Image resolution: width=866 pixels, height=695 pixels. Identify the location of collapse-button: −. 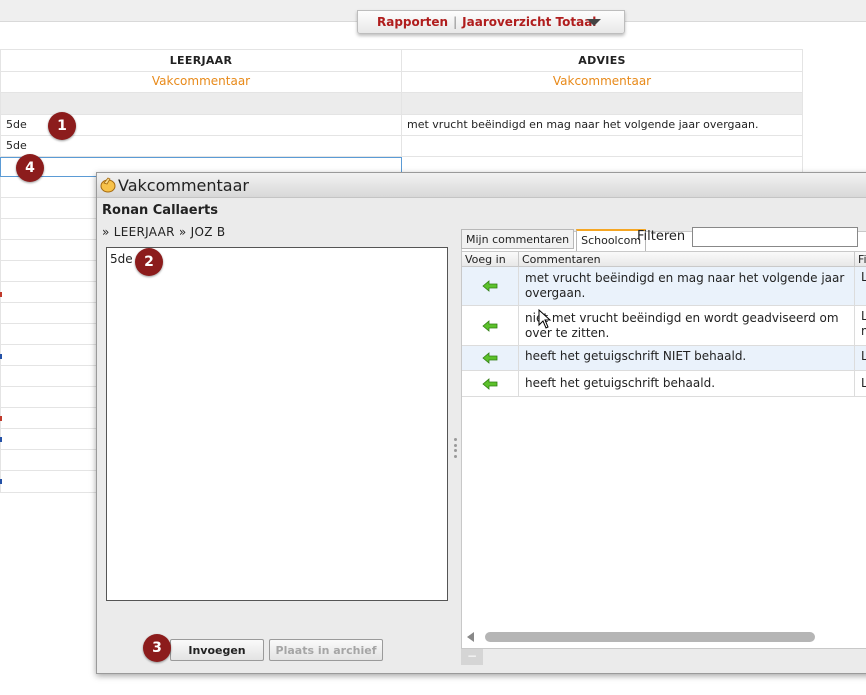
(472, 657).